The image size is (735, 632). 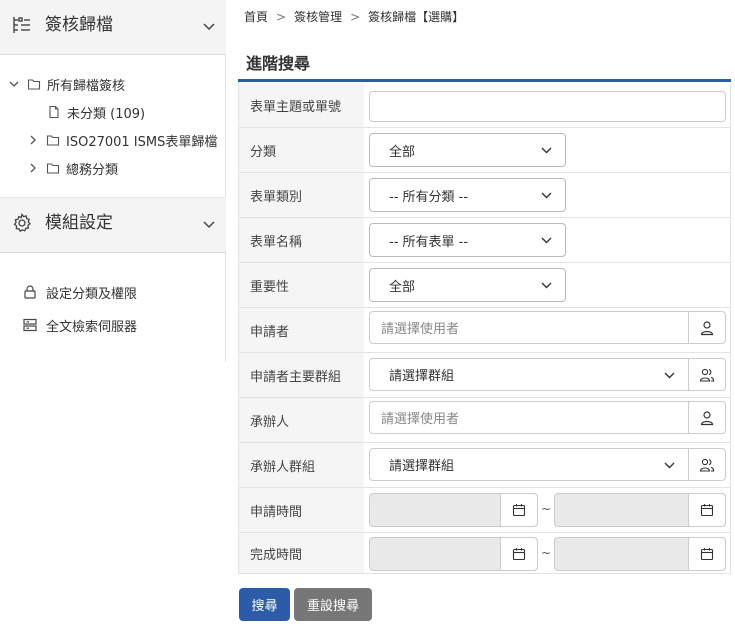 What do you see at coordinates (318, 16) in the screenshot?
I see `breadcrumb-approval-management: 簽核管理` at bounding box center [318, 16].